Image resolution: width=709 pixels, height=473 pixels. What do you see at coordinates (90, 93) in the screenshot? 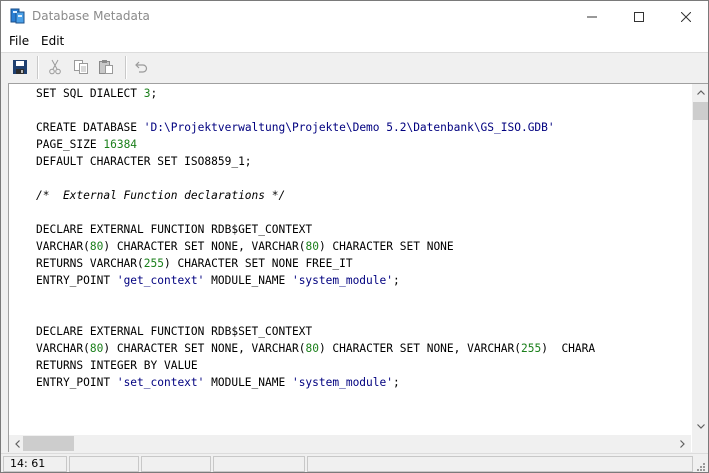
I see `code-token: SET SQL DIALECT` at bounding box center [90, 93].